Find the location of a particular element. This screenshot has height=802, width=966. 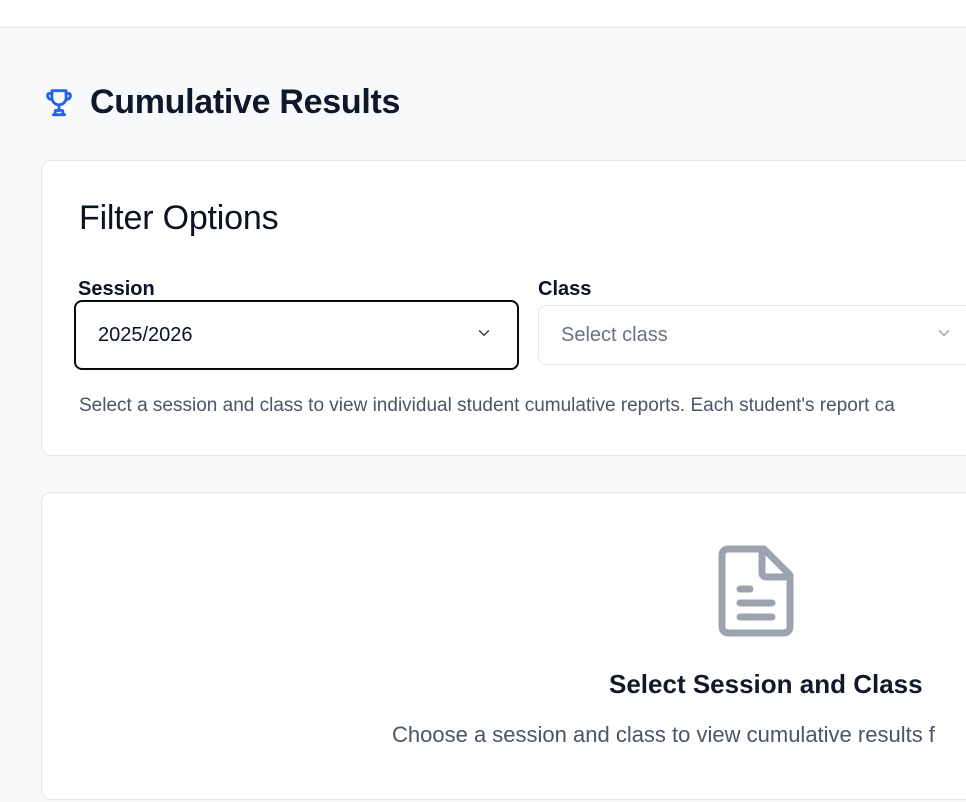

session-select-value: 2025/2026 is located at coordinates (145, 334).